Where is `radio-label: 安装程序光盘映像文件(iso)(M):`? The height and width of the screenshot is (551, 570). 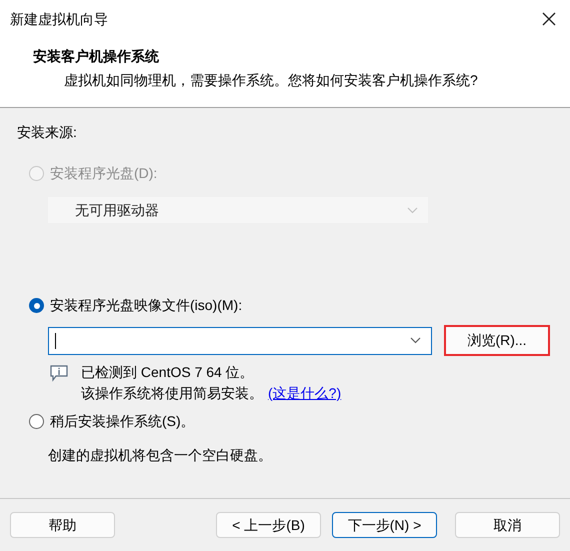 radio-label: 安装程序光盘映像文件(iso)(M): is located at coordinates (146, 305).